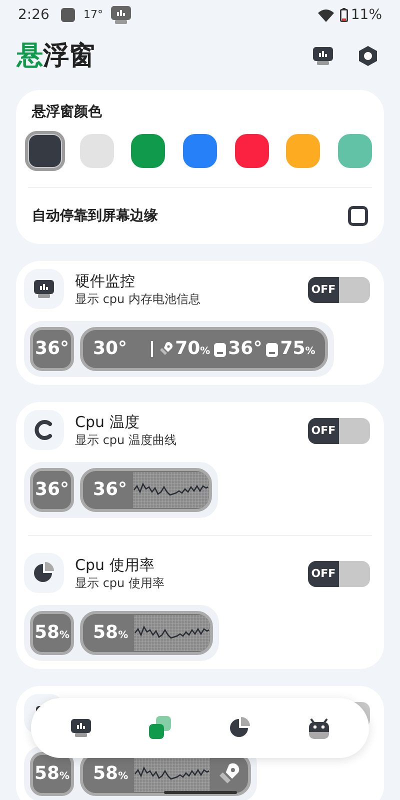 This screenshot has height=800, width=400. Describe the element at coordinates (34, 15) in the screenshot. I see `status-time: 2:26` at that location.